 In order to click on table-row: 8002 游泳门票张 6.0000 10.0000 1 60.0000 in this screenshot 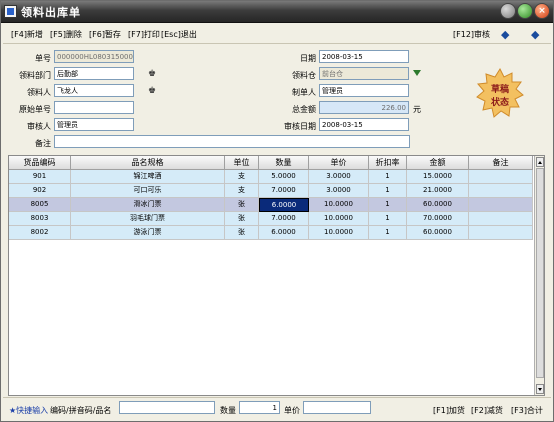, I will do `click(271, 233)`.